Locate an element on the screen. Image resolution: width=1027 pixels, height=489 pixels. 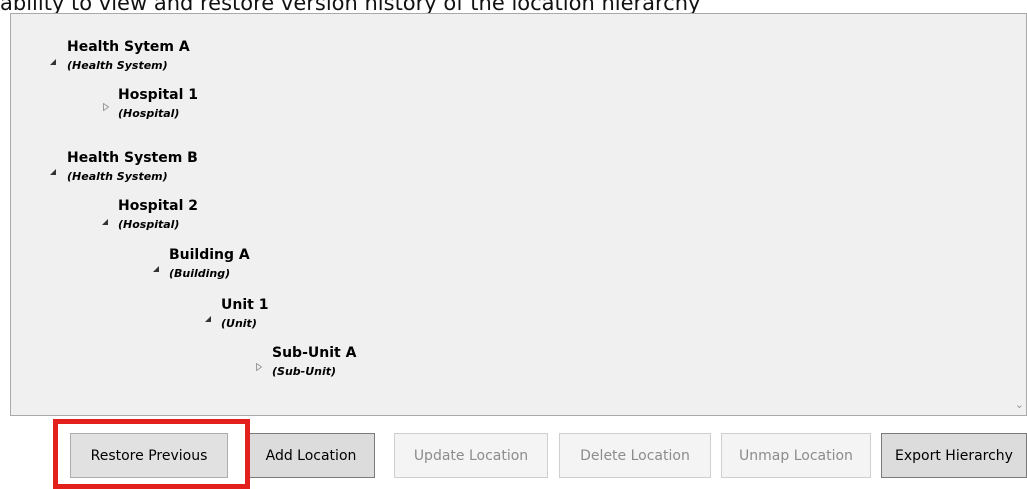
node-title: Hospital 2 is located at coordinates (158, 206).